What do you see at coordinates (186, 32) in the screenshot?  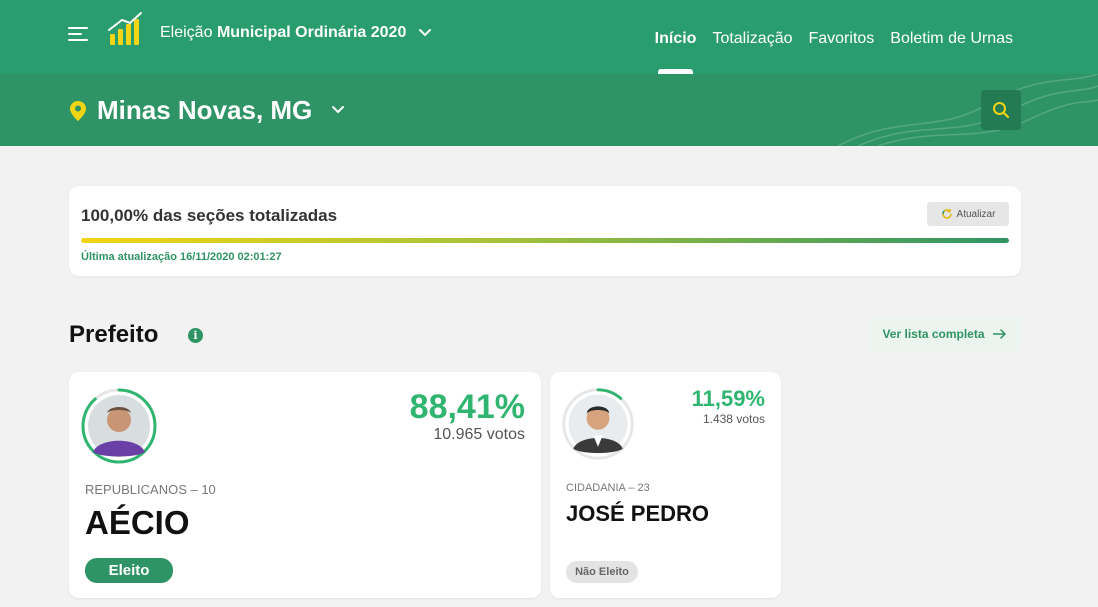 I see `election-prefix: Eleição` at bounding box center [186, 32].